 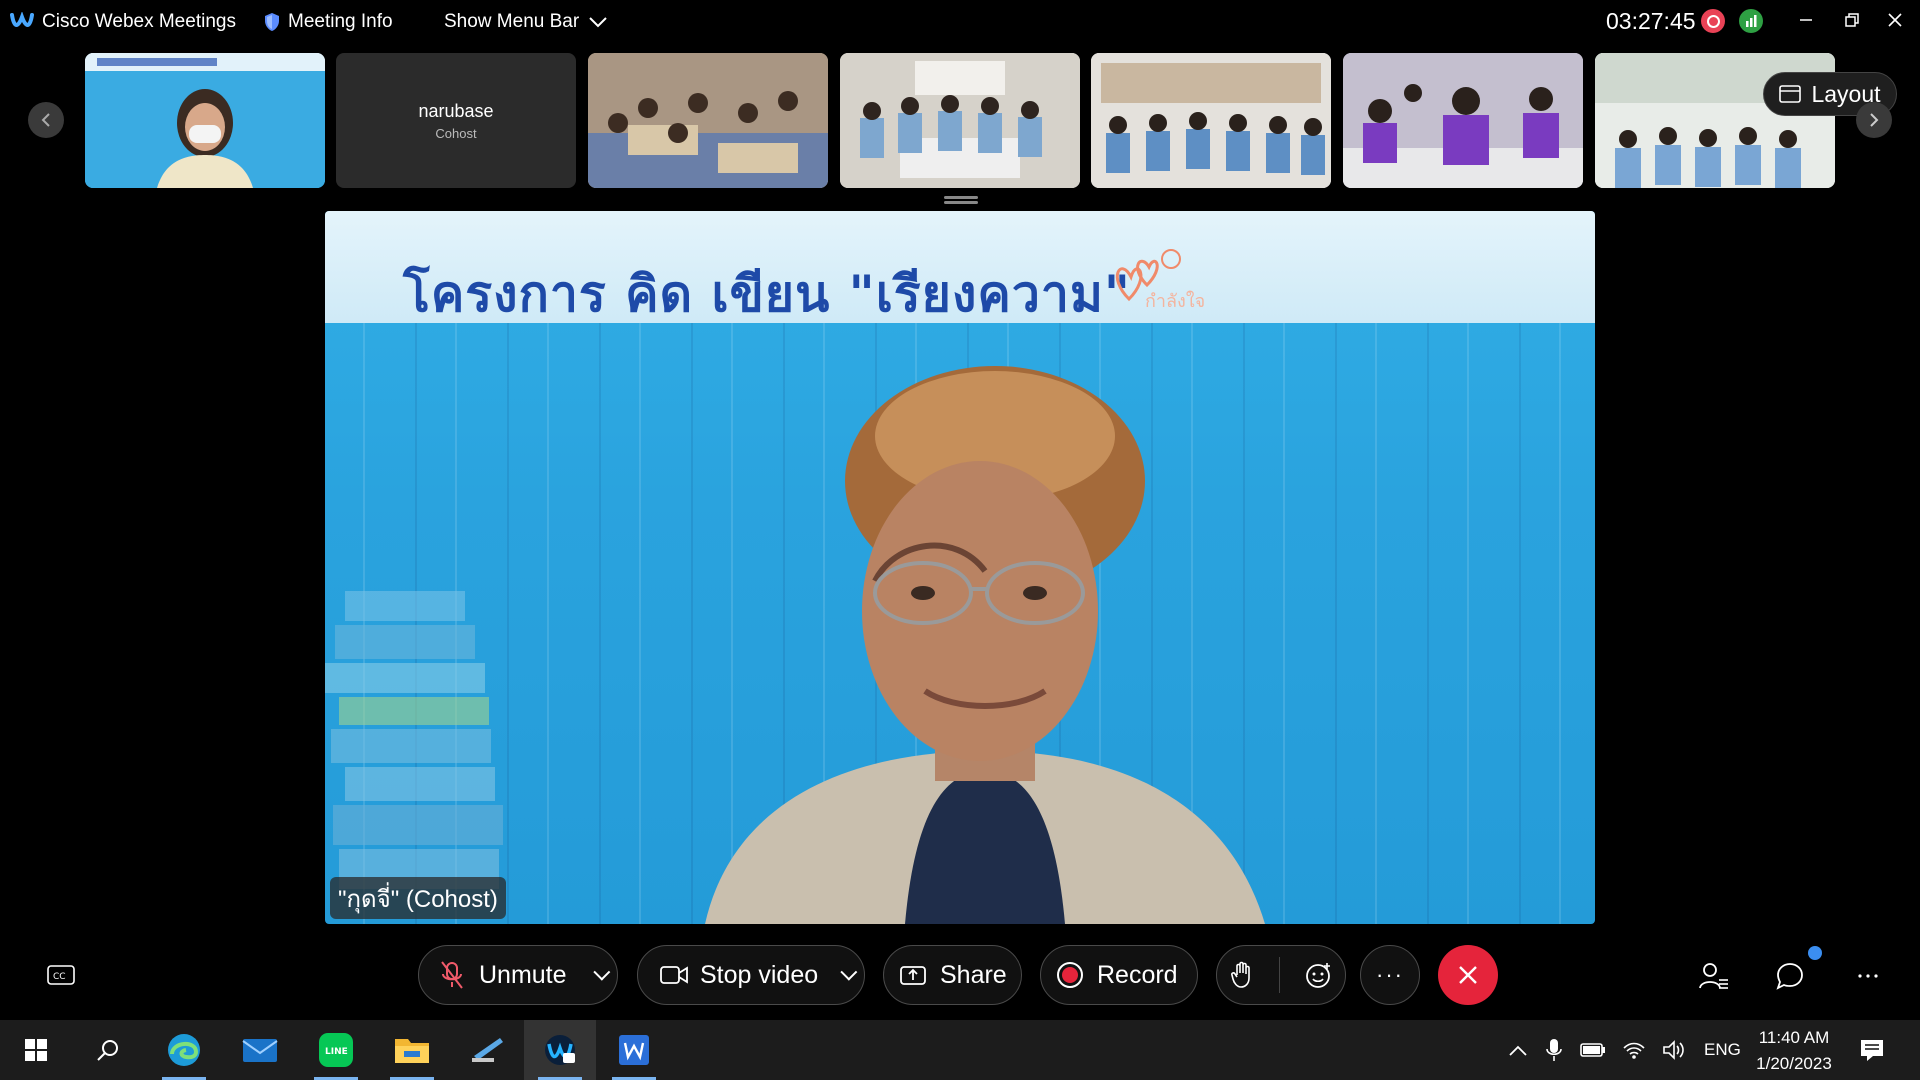 I want to click on taskbar-file-explorer, so click(x=412, y=1050).